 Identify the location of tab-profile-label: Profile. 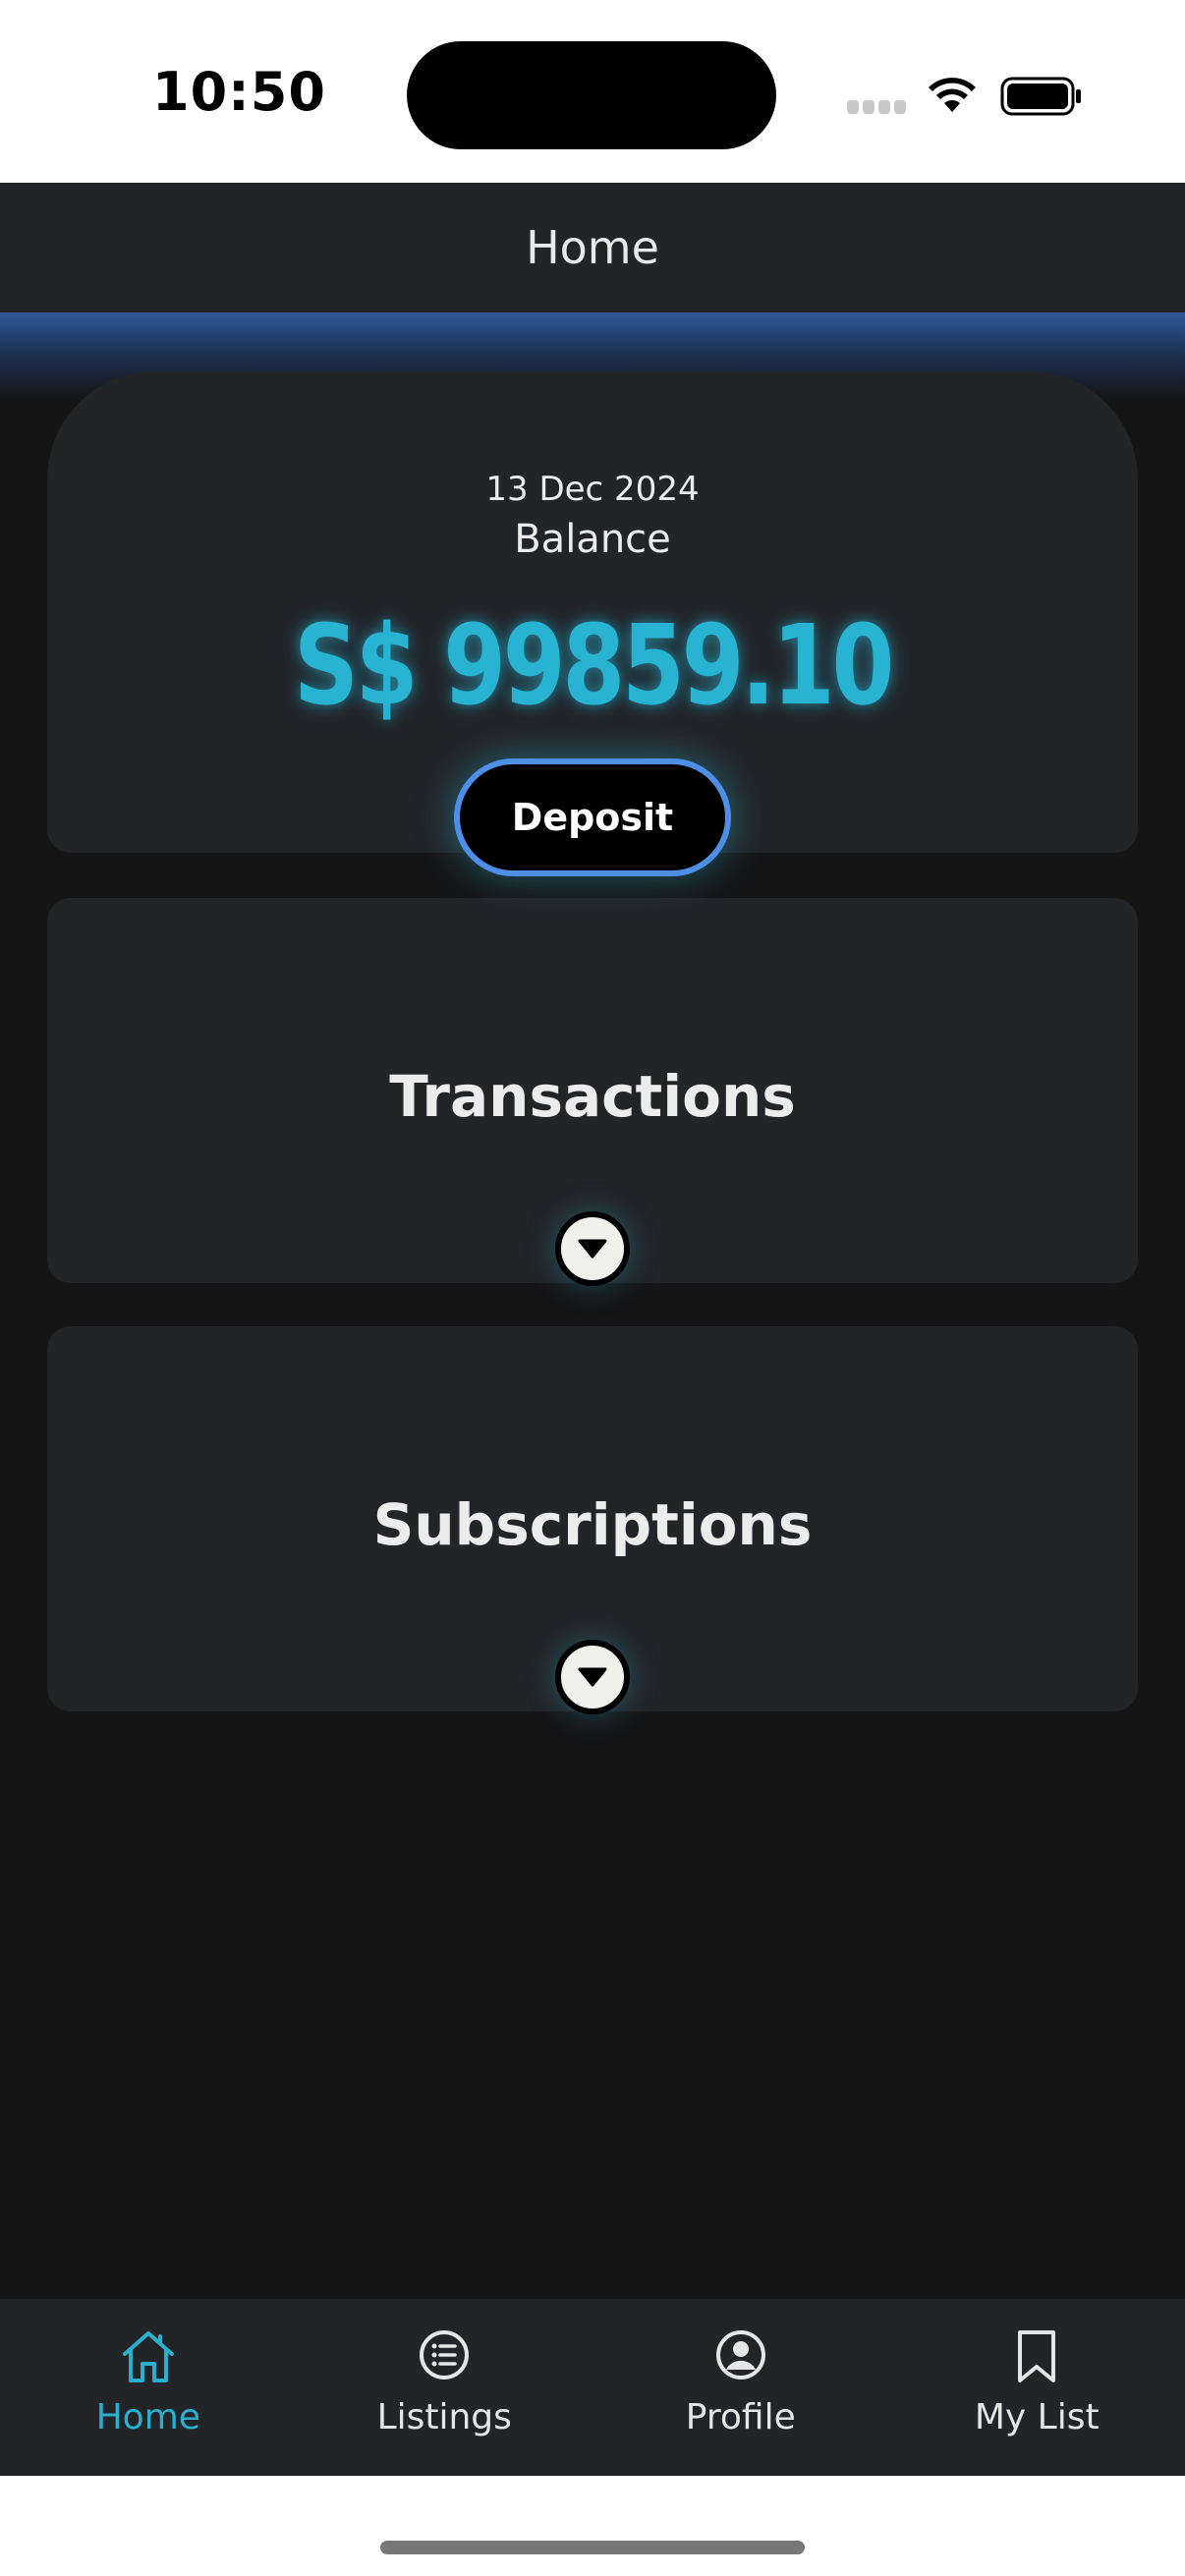
(741, 2417).